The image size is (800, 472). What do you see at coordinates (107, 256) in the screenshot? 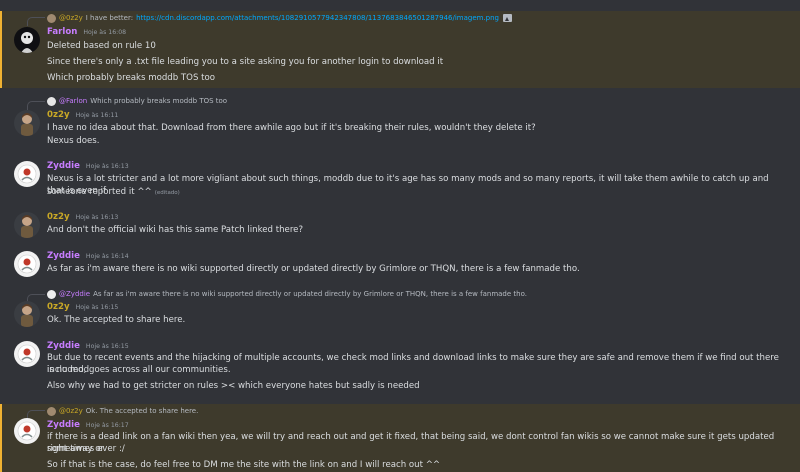
I see `timestamp: Hoje às 16:14` at bounding box center [107, 256].